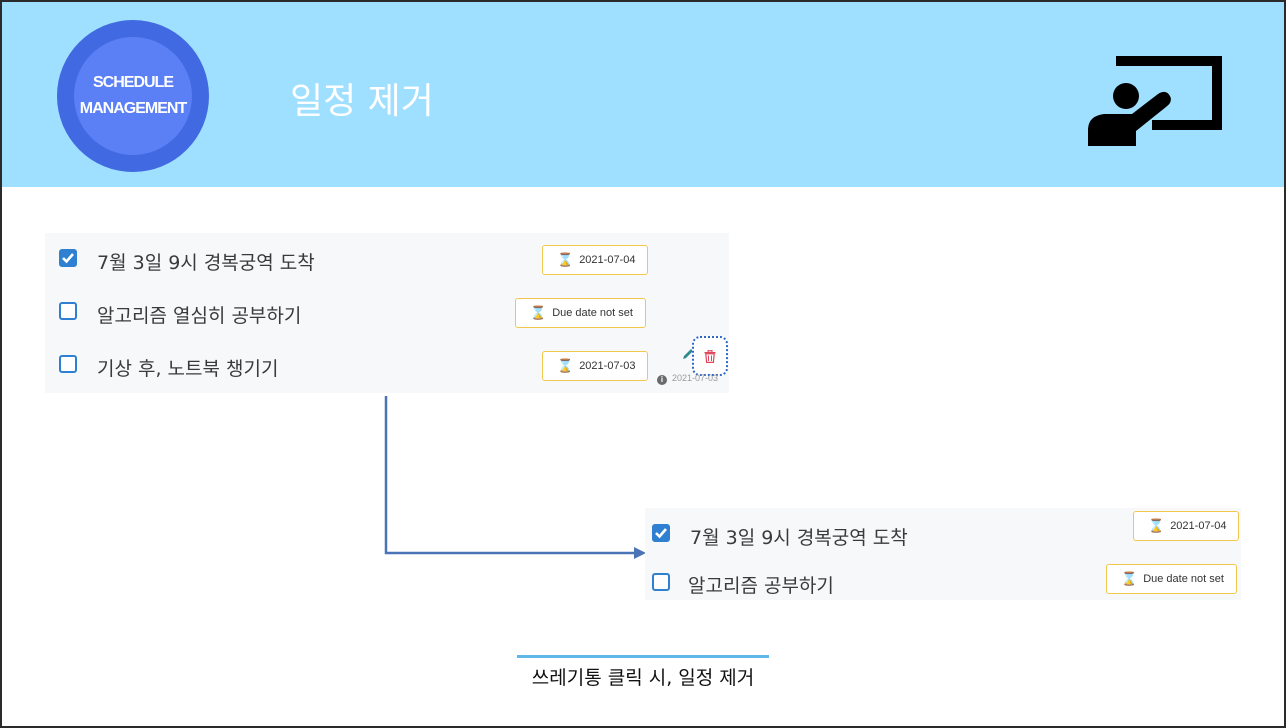 This screenshot has height=728, width=1286. Describe the element at coordinates (188, 369) in the screenshot. I see `todo-label: 기상 후, 노트북 챙기기` at that location.